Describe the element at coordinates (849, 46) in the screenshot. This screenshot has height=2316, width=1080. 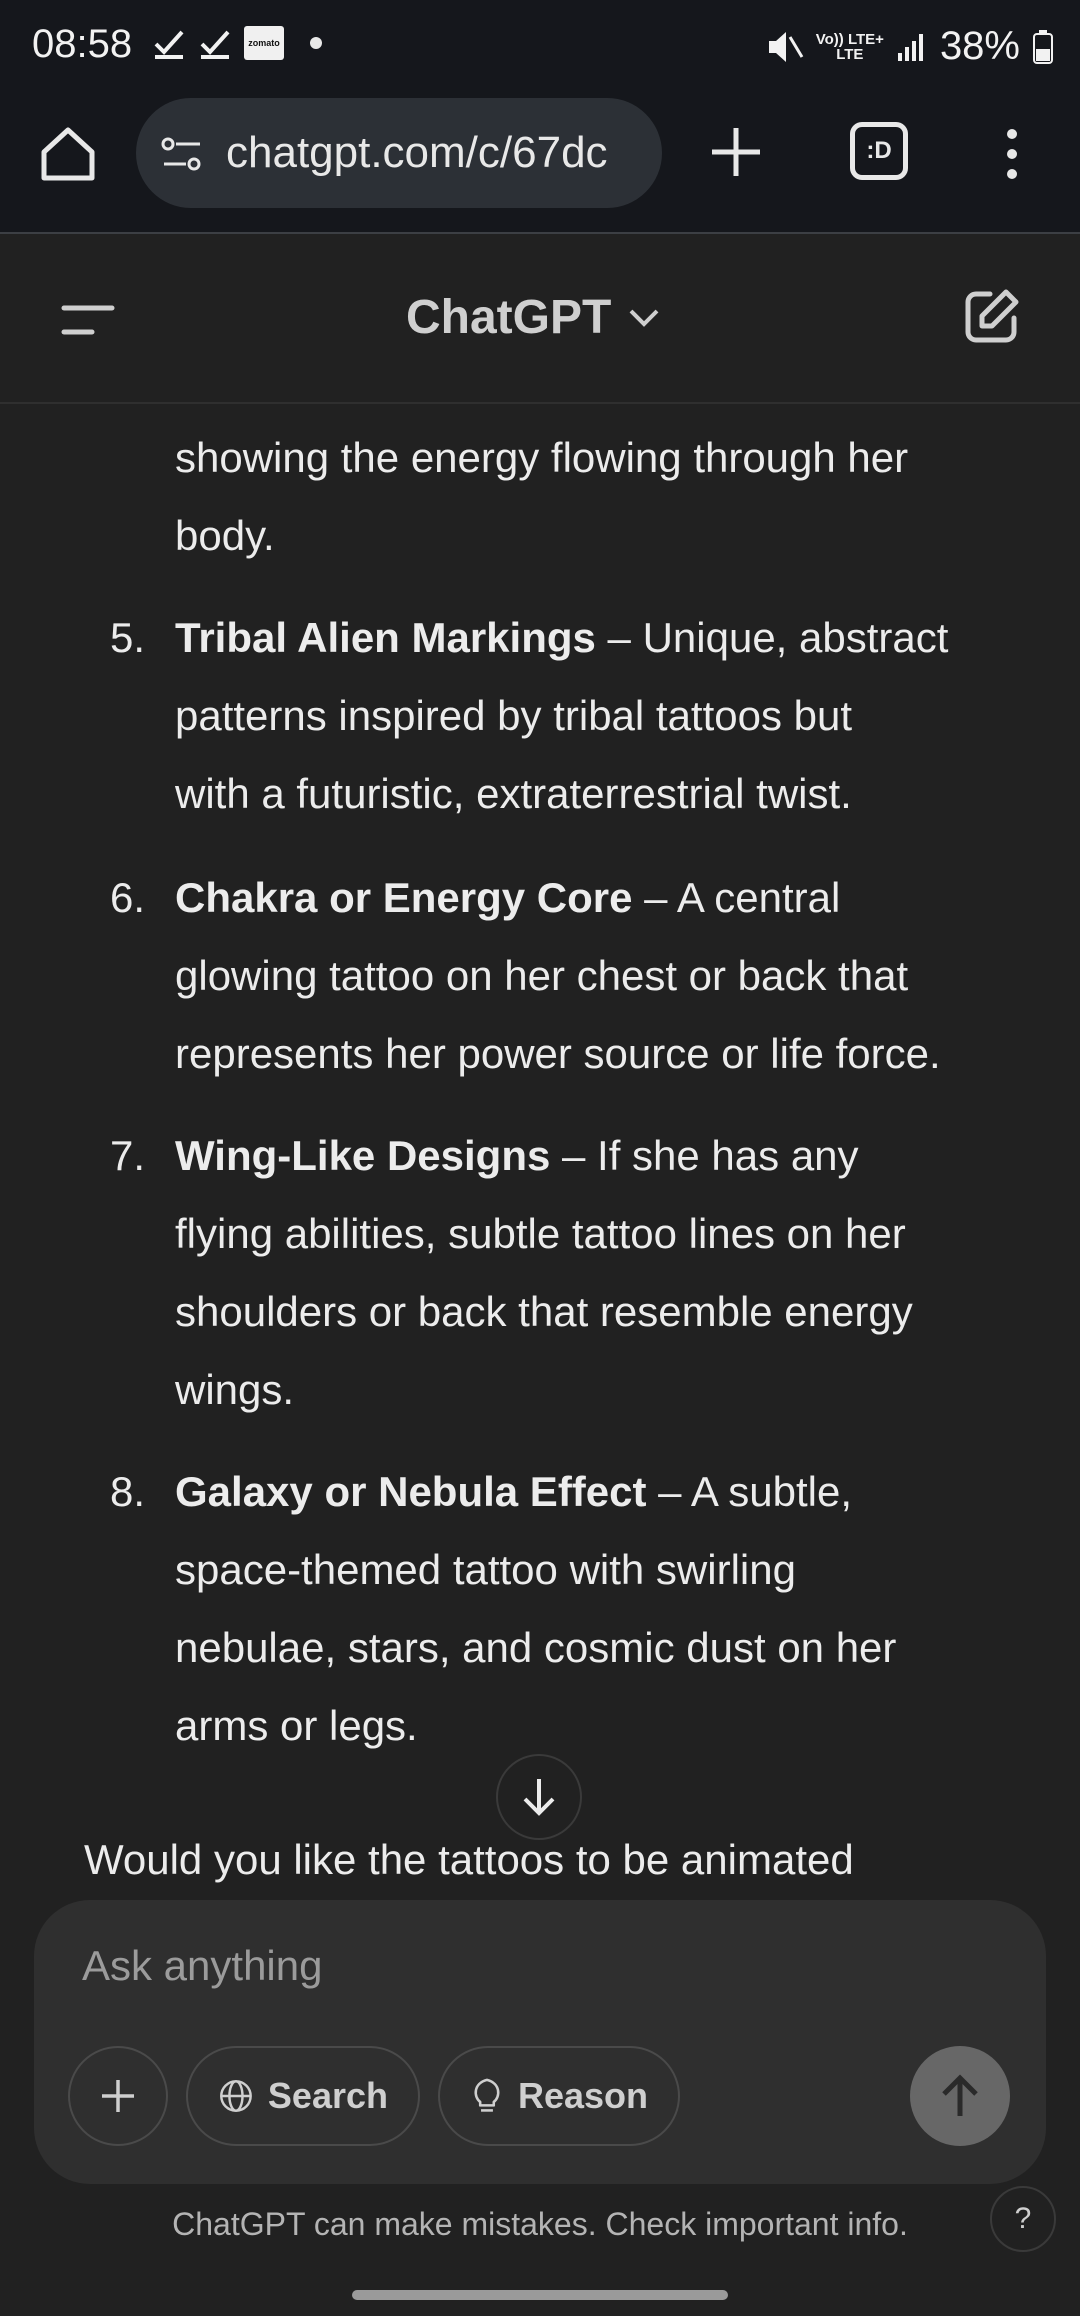
I see `network-type: Vo)) LTE+ LTE` at that location.